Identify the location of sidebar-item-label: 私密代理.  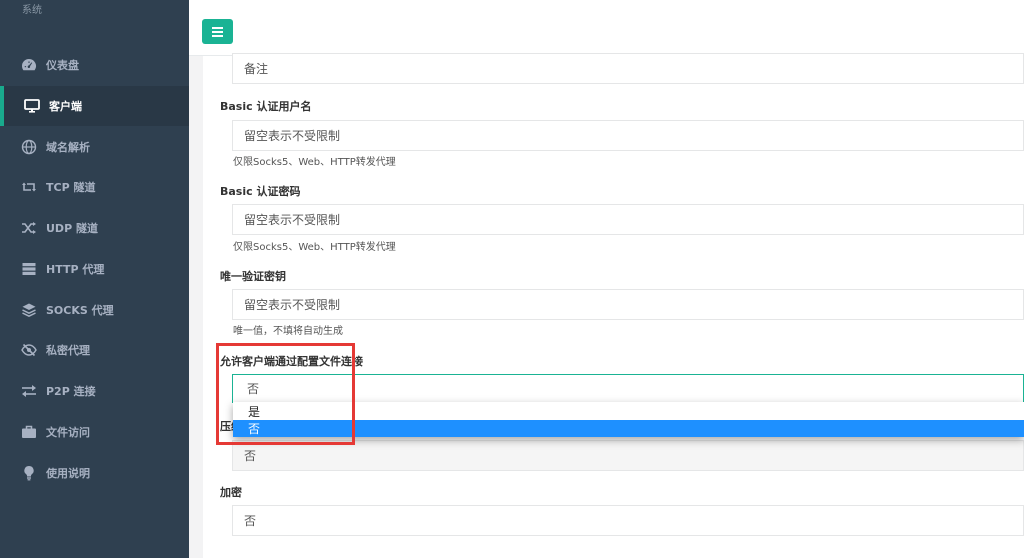
(68, 350).